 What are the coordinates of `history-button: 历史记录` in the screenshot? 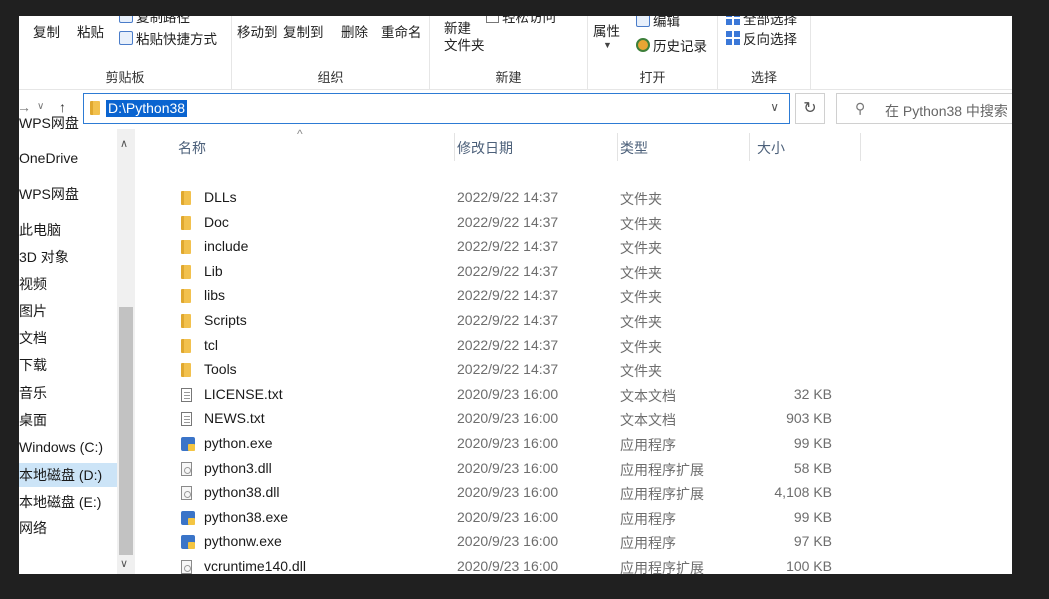 It's located at (671, 45).